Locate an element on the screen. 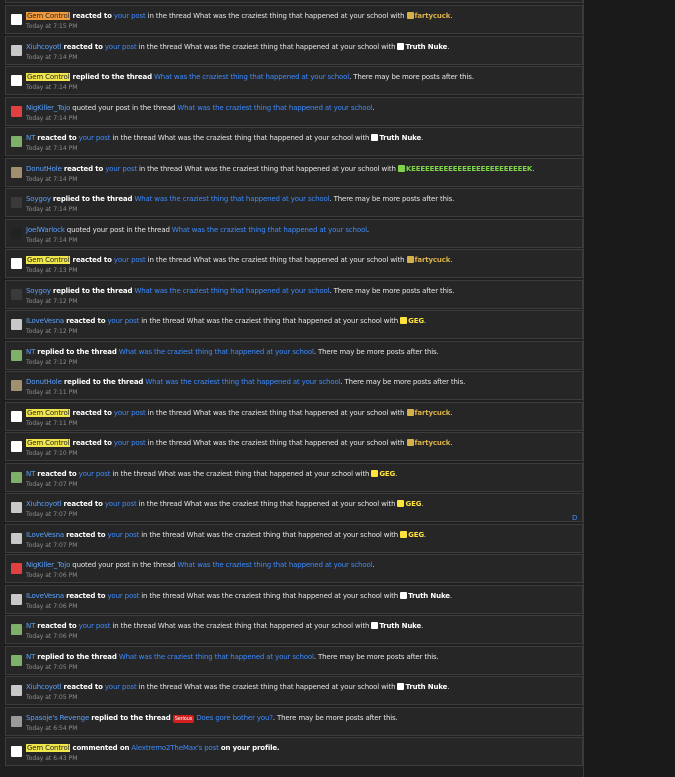  thread-link: Does gore bother you? is located at coordinates (234, 718).